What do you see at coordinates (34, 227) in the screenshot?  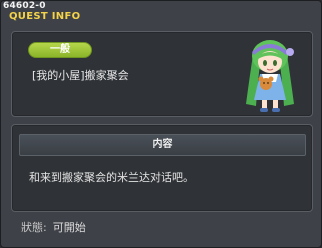 I see `status-label: 狀態:` at bounding box center [34, 227].